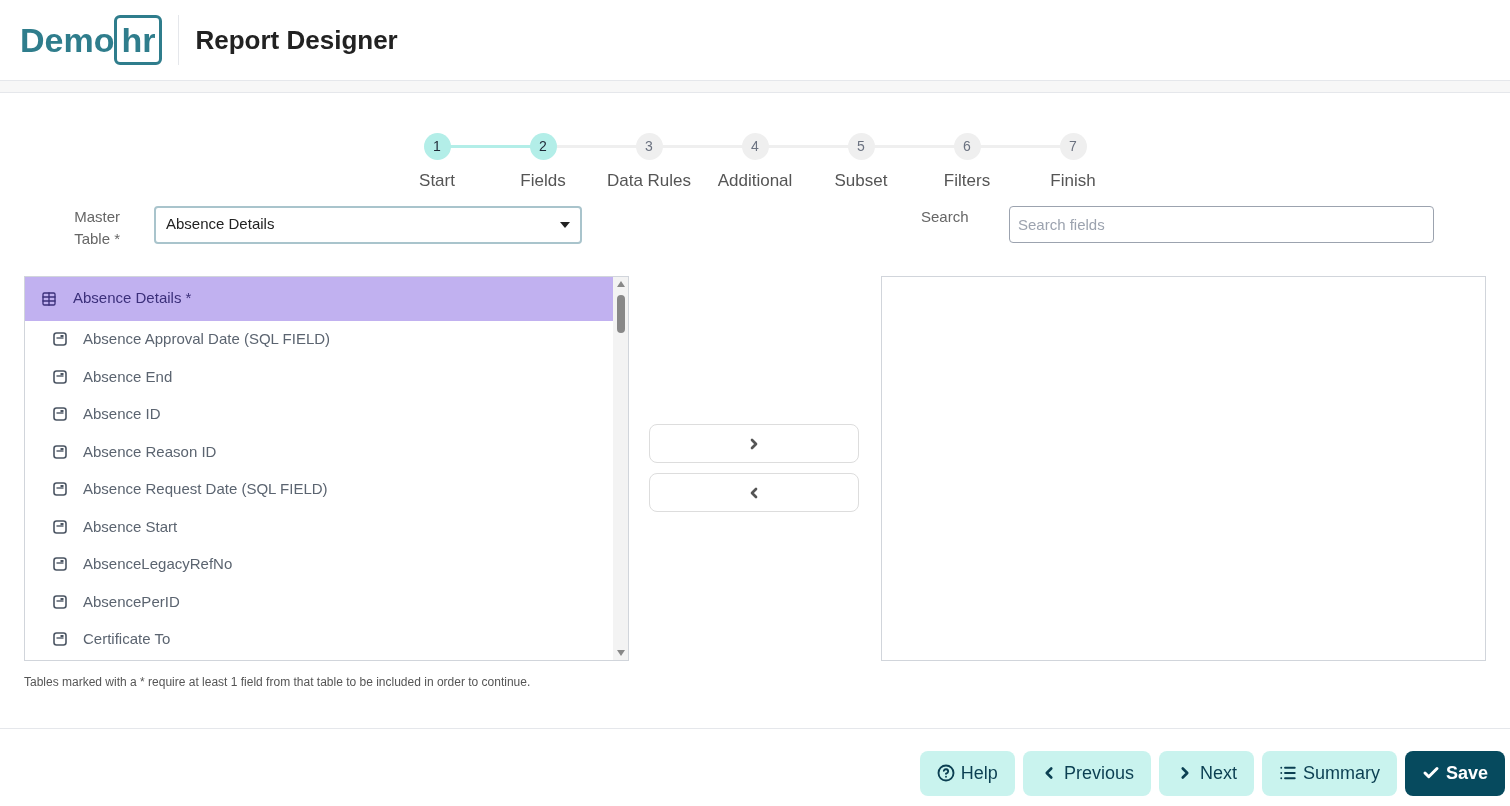  I want to click on scrollbar-thumb, so click(620, 313).